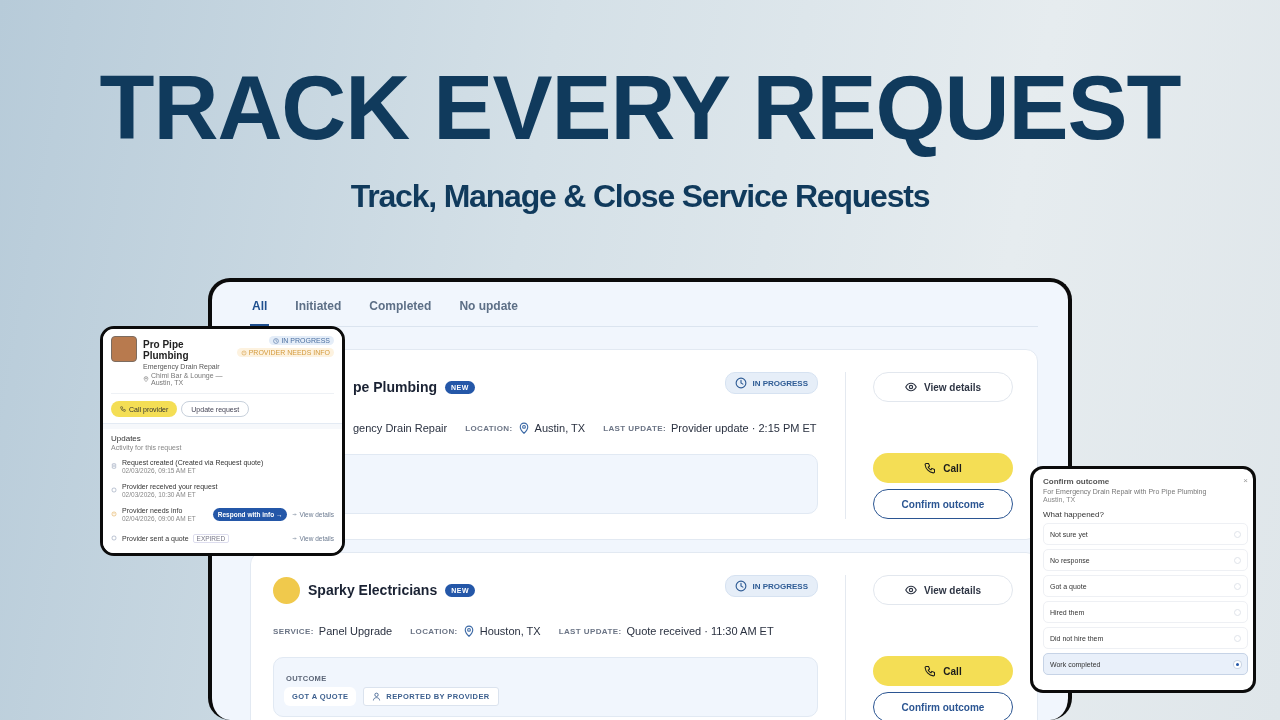  I want to click on provider-name: pe Plumbing, so click(395, 387).